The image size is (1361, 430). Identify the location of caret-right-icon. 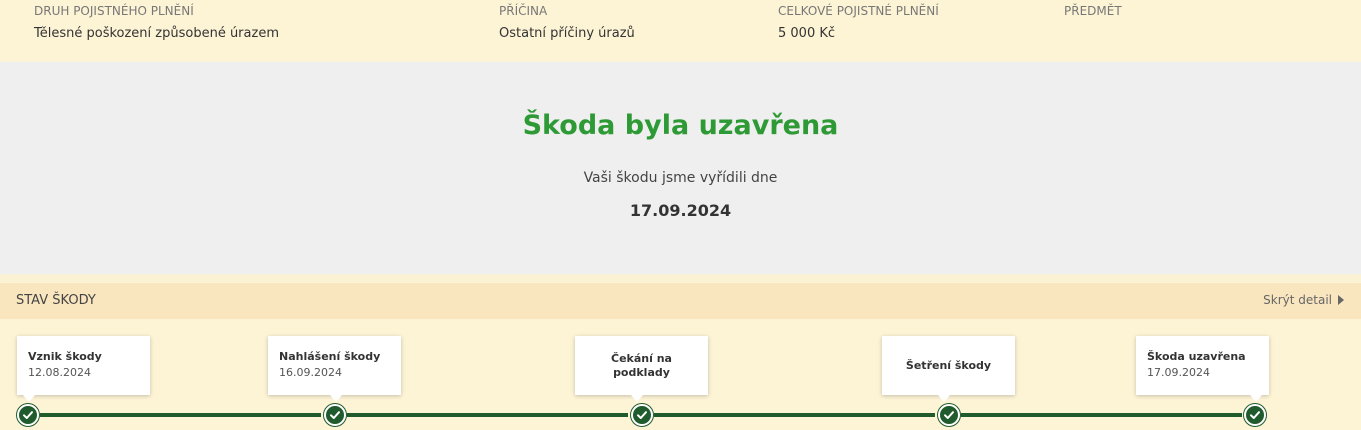
(1341, 300).